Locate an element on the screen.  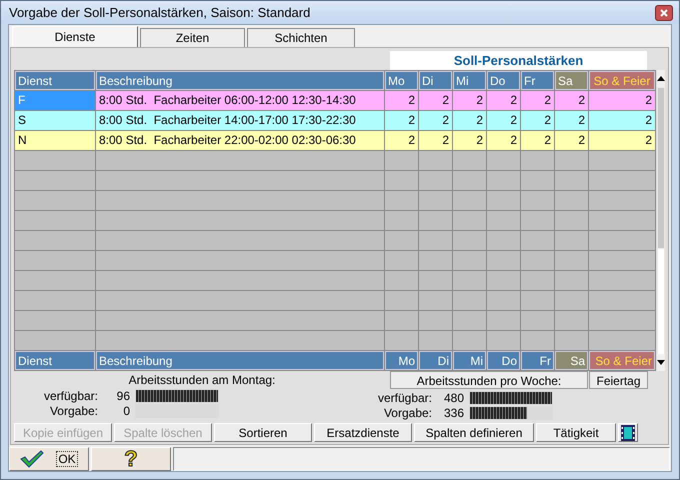
close-button is located at coordinates (664, 12).